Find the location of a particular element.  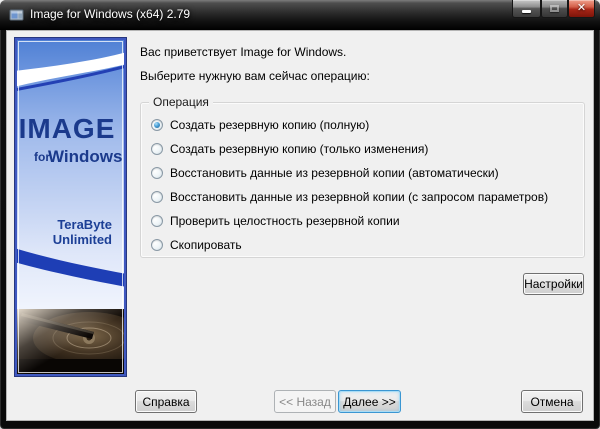

minimize-icon is located at coordinates (526, 11).